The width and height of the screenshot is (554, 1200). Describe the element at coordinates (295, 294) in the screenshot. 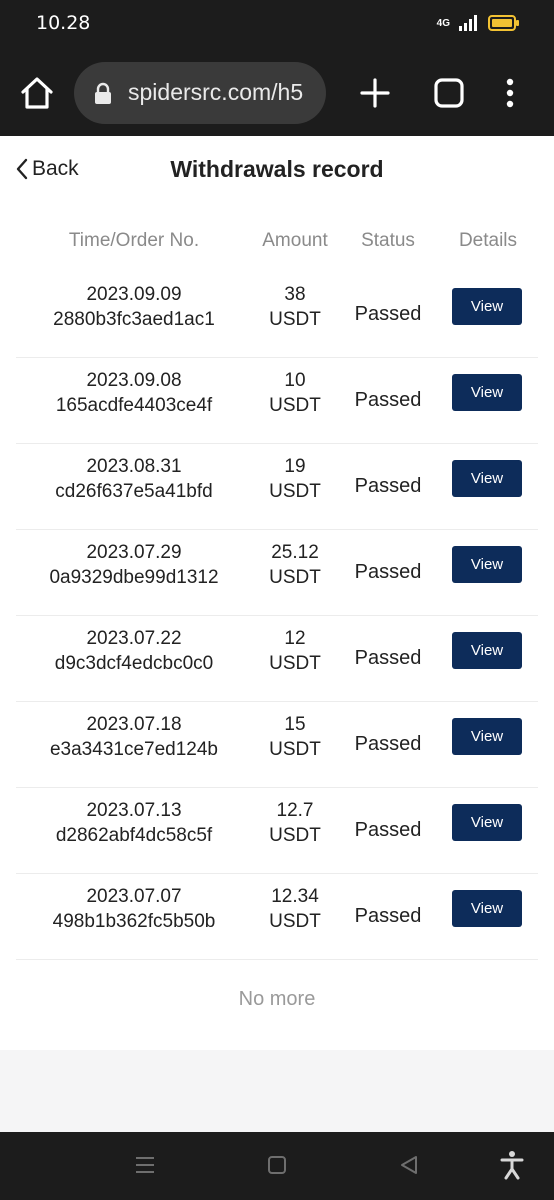

I see `amount-value: 38` at that location.